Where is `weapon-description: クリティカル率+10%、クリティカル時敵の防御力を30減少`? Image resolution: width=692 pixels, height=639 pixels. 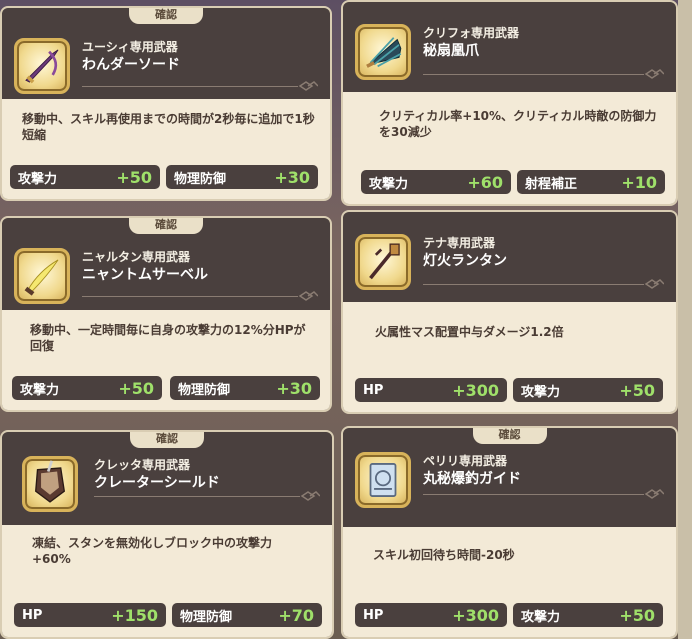
weapon-description: クリティカル率+10%、クリティカル時敵の防御力を30減少 is located at coordinates (518, 124).